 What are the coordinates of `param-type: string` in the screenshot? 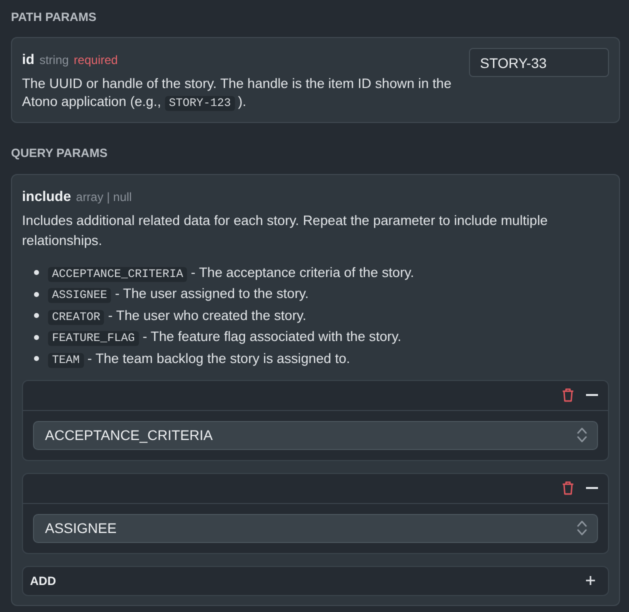 It's located at (54, 60).